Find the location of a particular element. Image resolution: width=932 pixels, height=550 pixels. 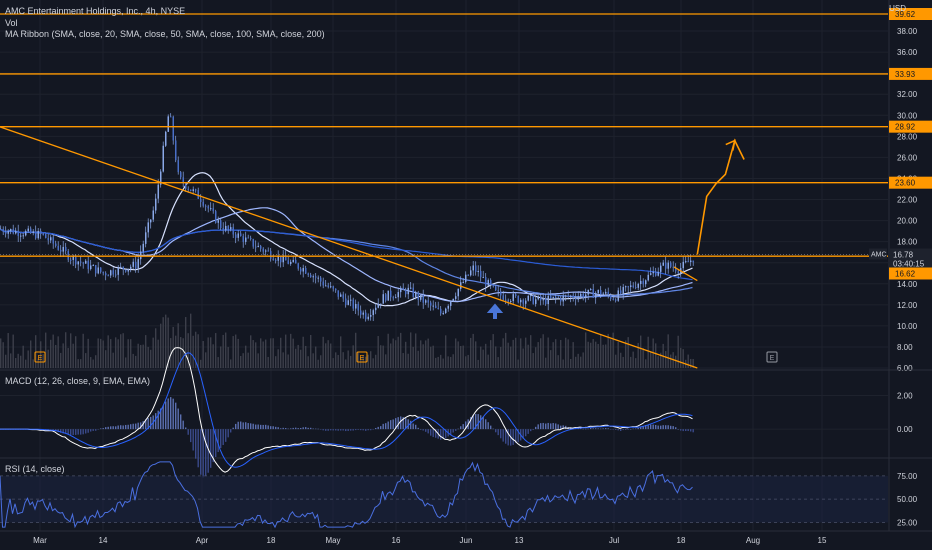

price-level-tag-value: 28.92 is located at coordinates (905, 127).